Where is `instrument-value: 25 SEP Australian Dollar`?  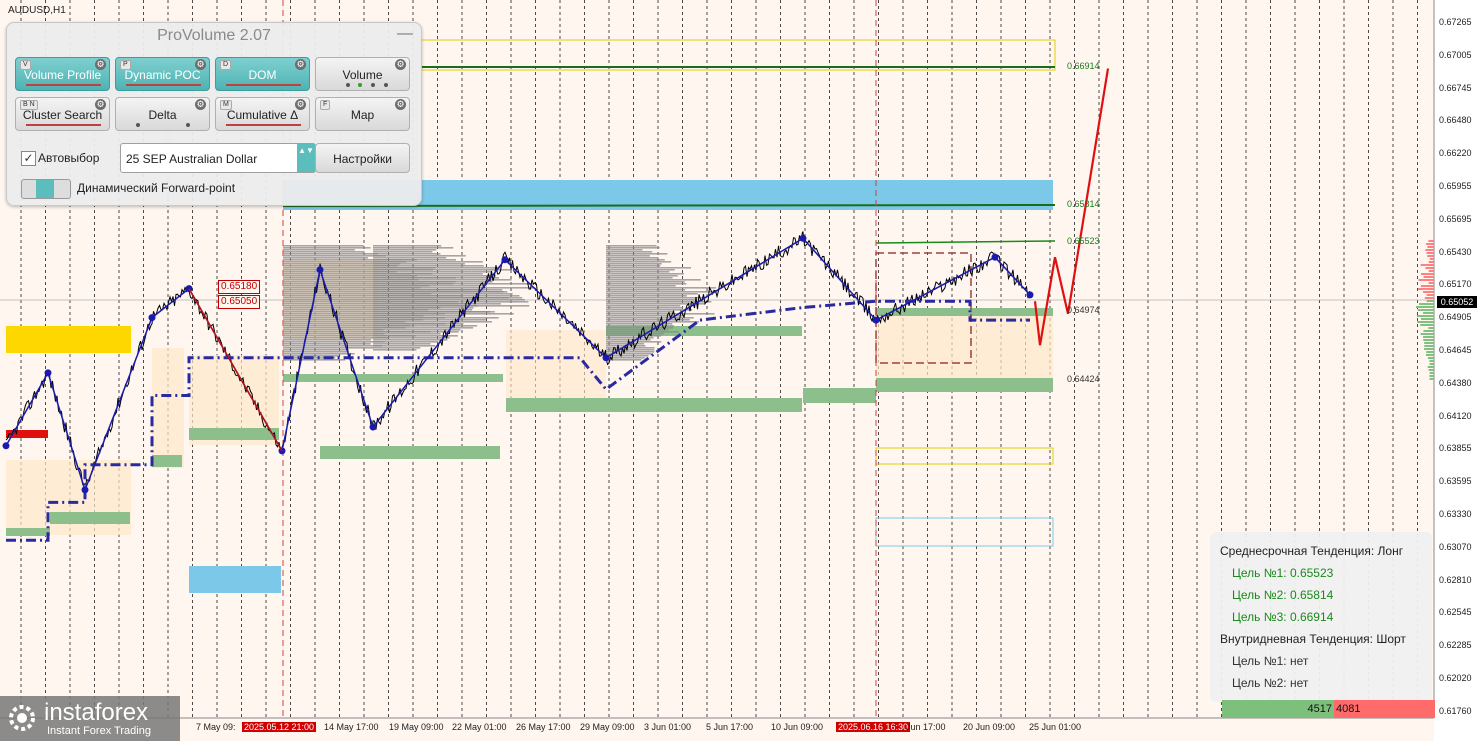
instrument-value: 25 SEP Australian Dollar is located at coordinates (192, 159).